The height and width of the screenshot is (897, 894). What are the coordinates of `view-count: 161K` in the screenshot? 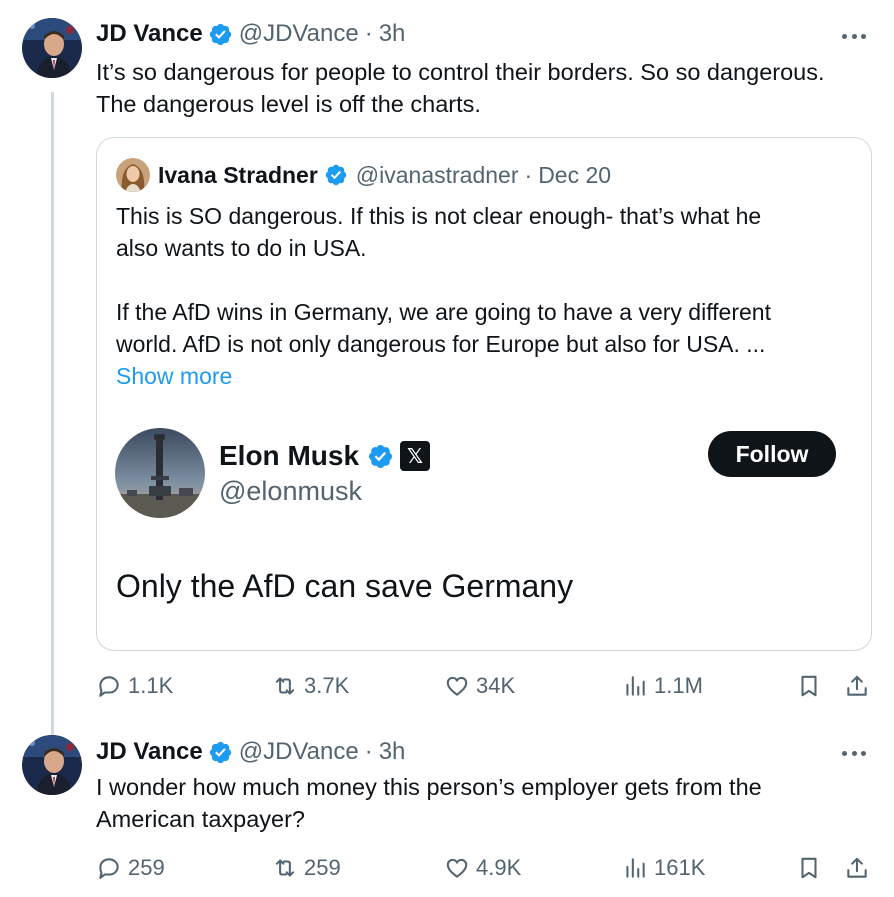 It's located at (680, 867).